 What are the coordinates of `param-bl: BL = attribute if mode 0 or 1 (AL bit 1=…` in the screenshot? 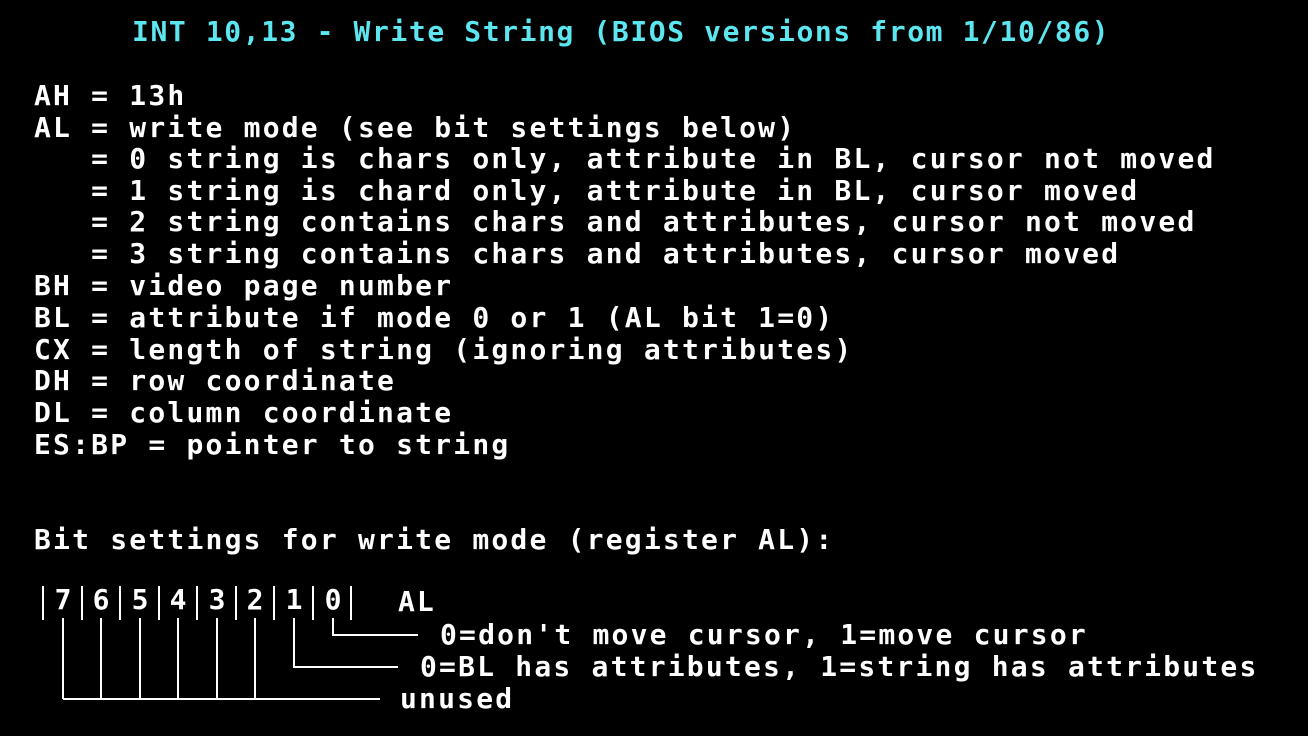 It's located at (434, 317).